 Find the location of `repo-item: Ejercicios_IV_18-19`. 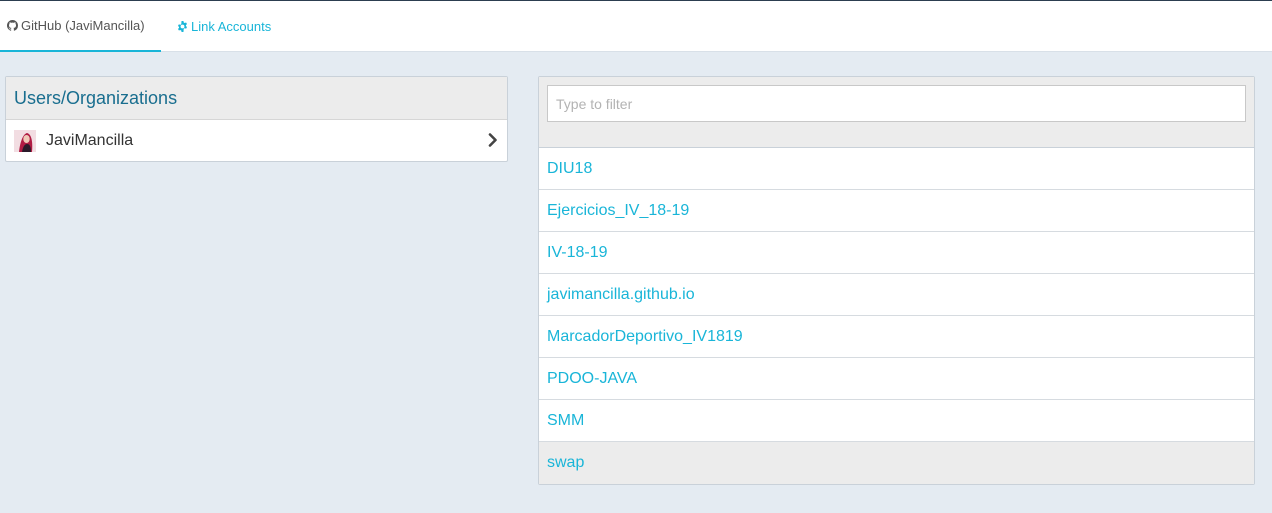

repo-item: Ejercicios_IV_18-19 is located at coordinates (896, 211).